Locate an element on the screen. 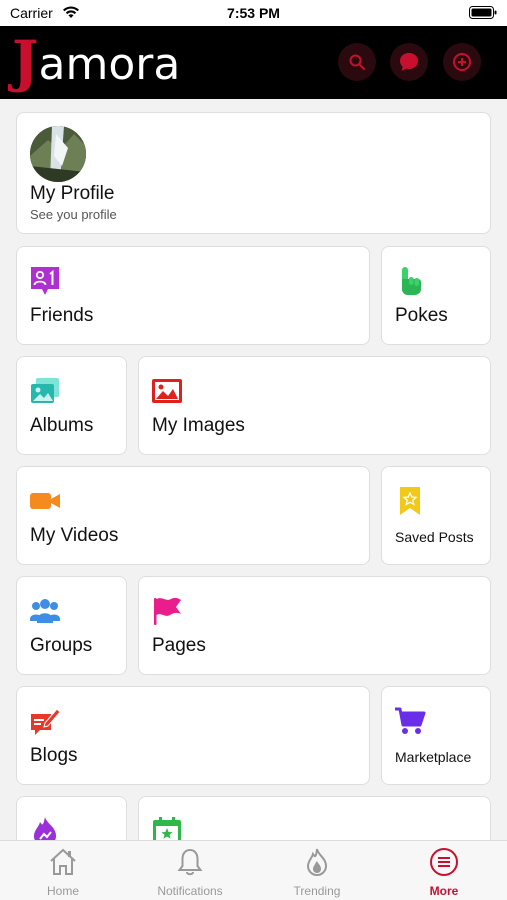 This screenshot has width=507, height=900. popular-flame-icon is located at coordinates (45, 828).